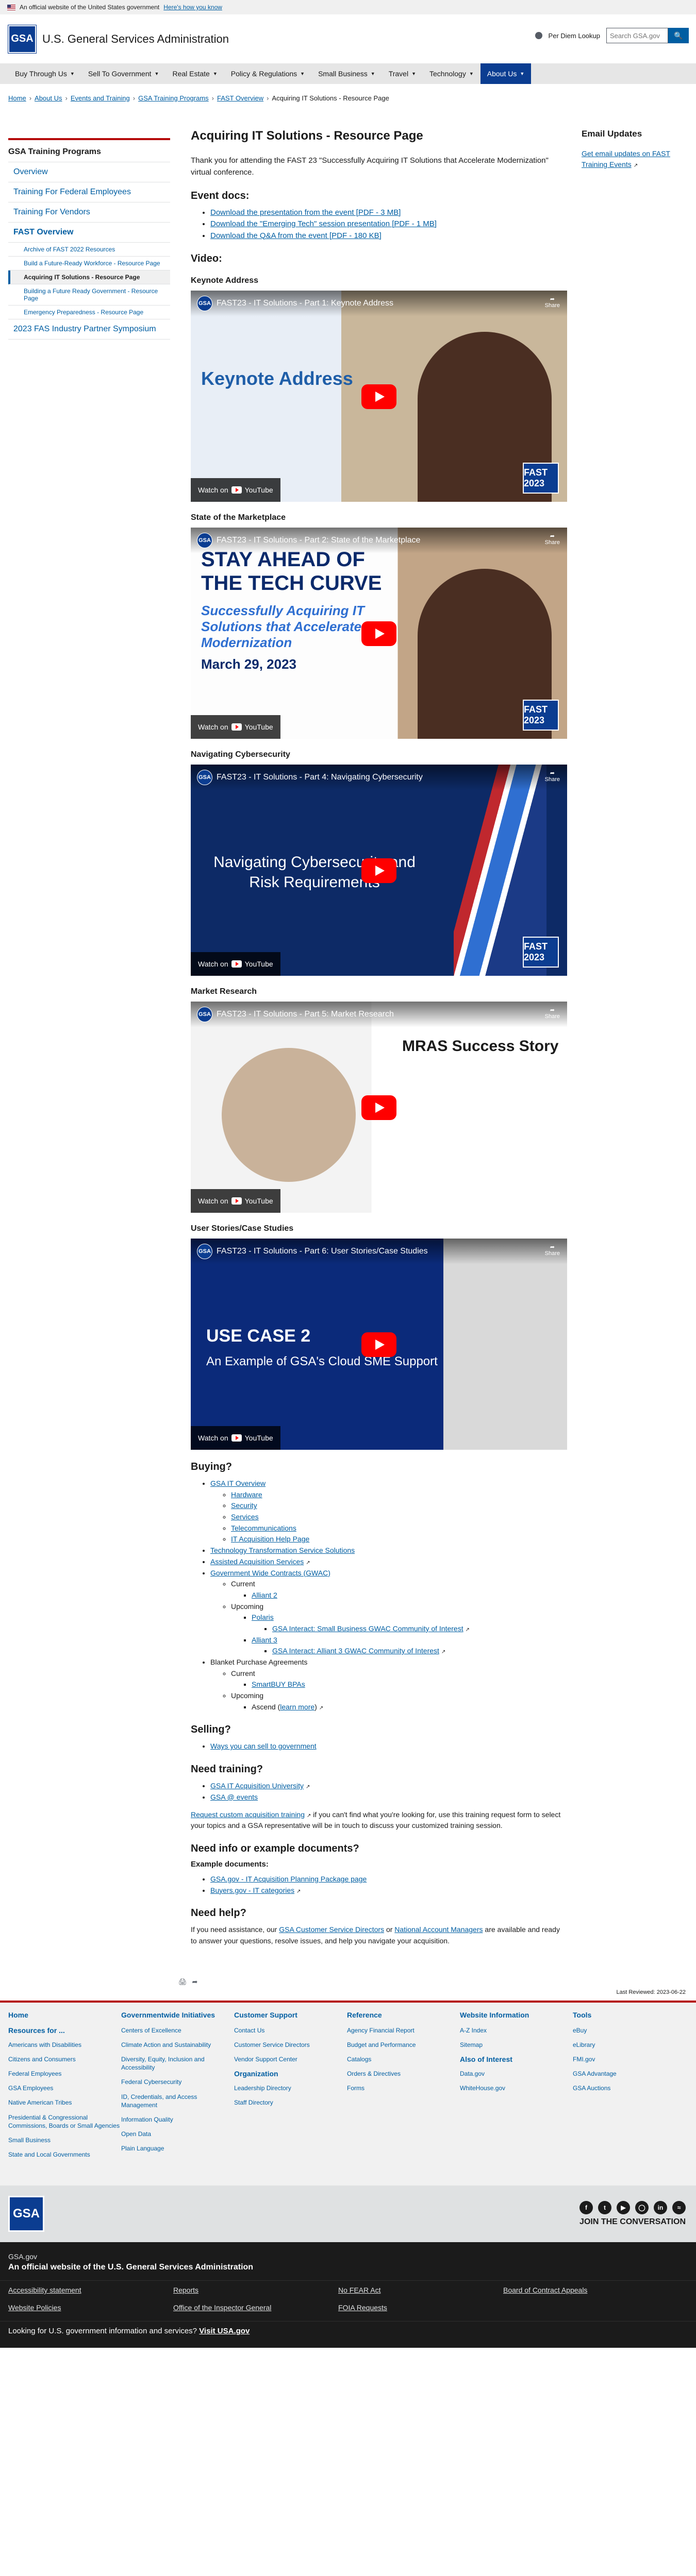 Image resolution: width=696 pixels, height=2576 pixels. Describe the element at coordinates (89, 172) in the screenshot. I see `sidenav-overview: Overview` at that location.